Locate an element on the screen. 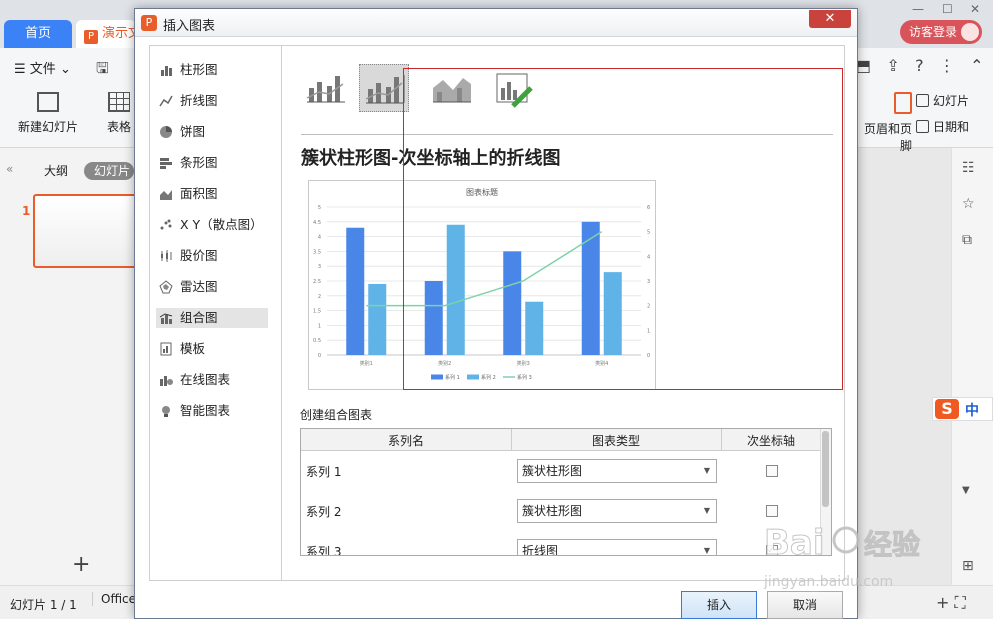  combo-subtype-2-icon is located at coordinates (385, 89).